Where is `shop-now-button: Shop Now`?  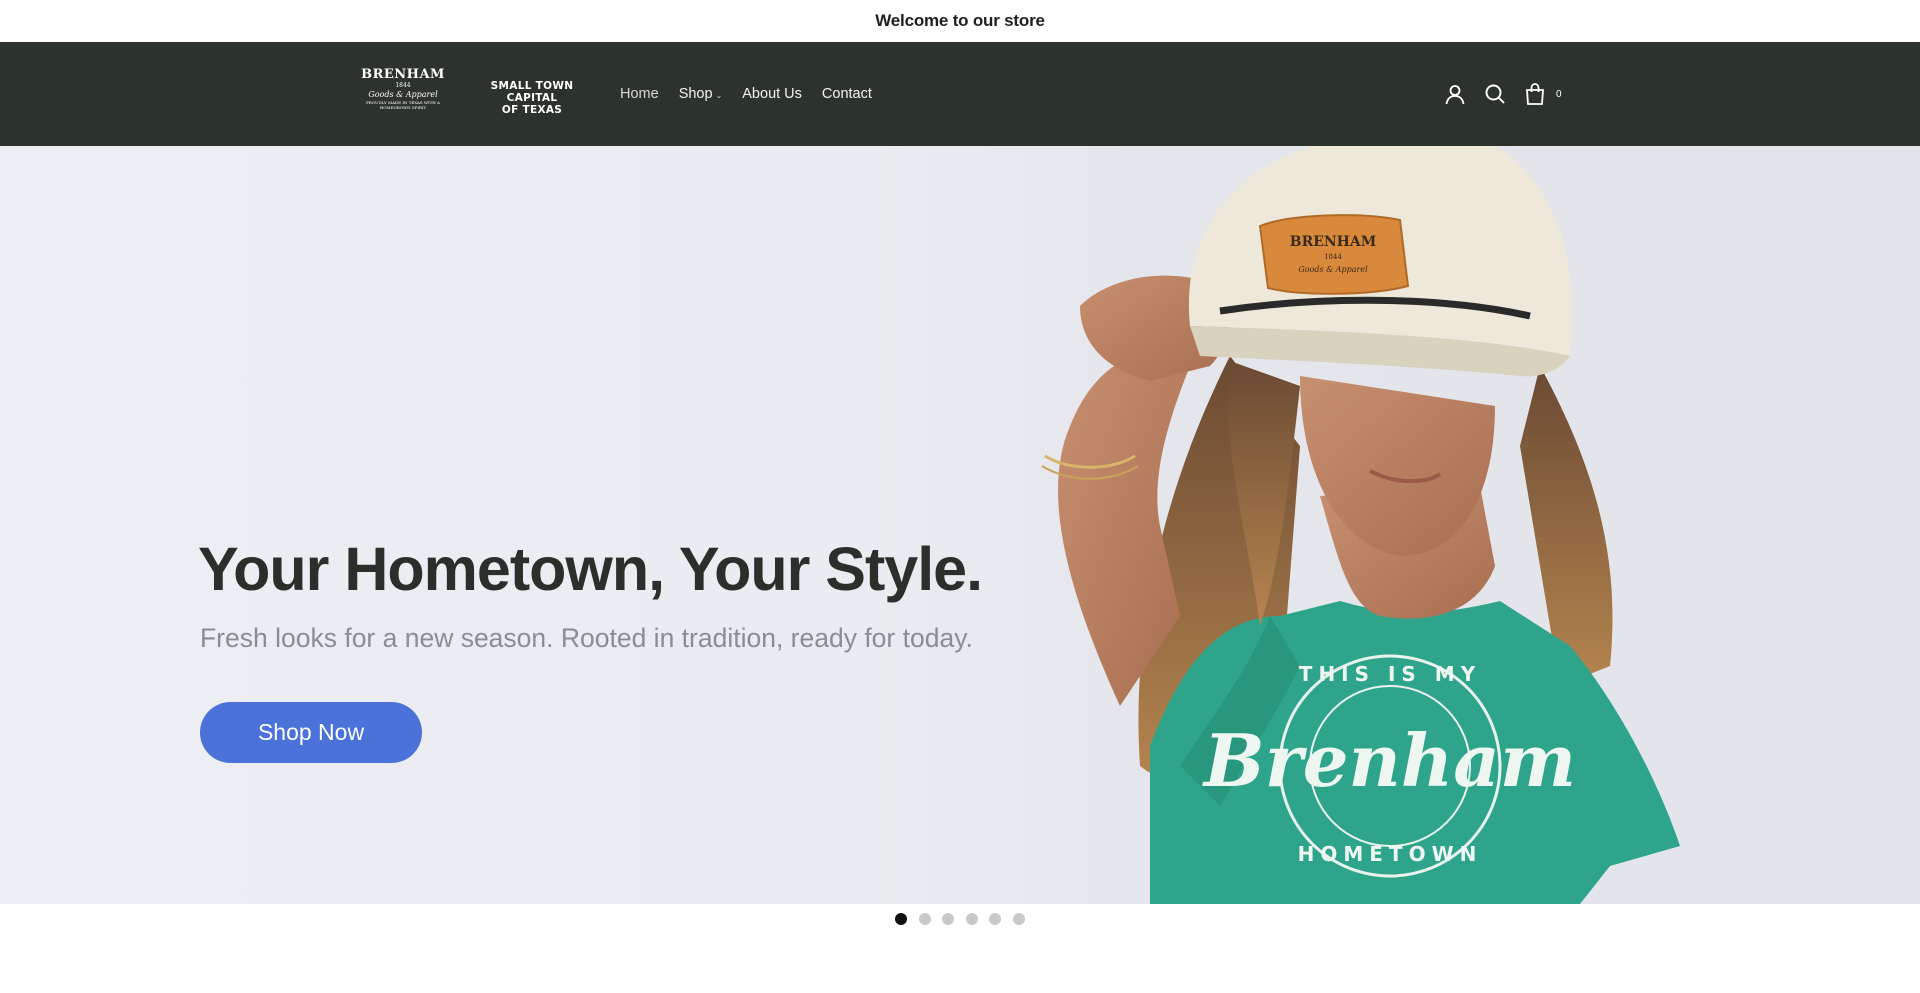 shop-now-button: Shop Now is located at coordinates (311, 732).